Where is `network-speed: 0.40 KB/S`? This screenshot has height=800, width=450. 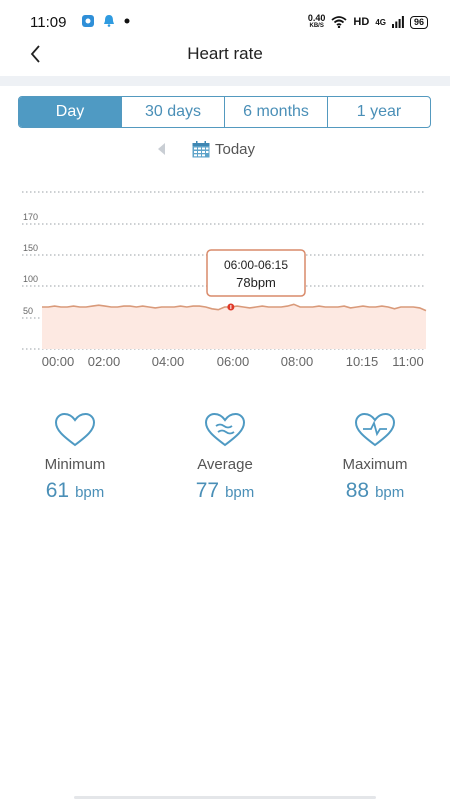 network-speed: 0.40 KB/S is located at coordinates (316, 21).